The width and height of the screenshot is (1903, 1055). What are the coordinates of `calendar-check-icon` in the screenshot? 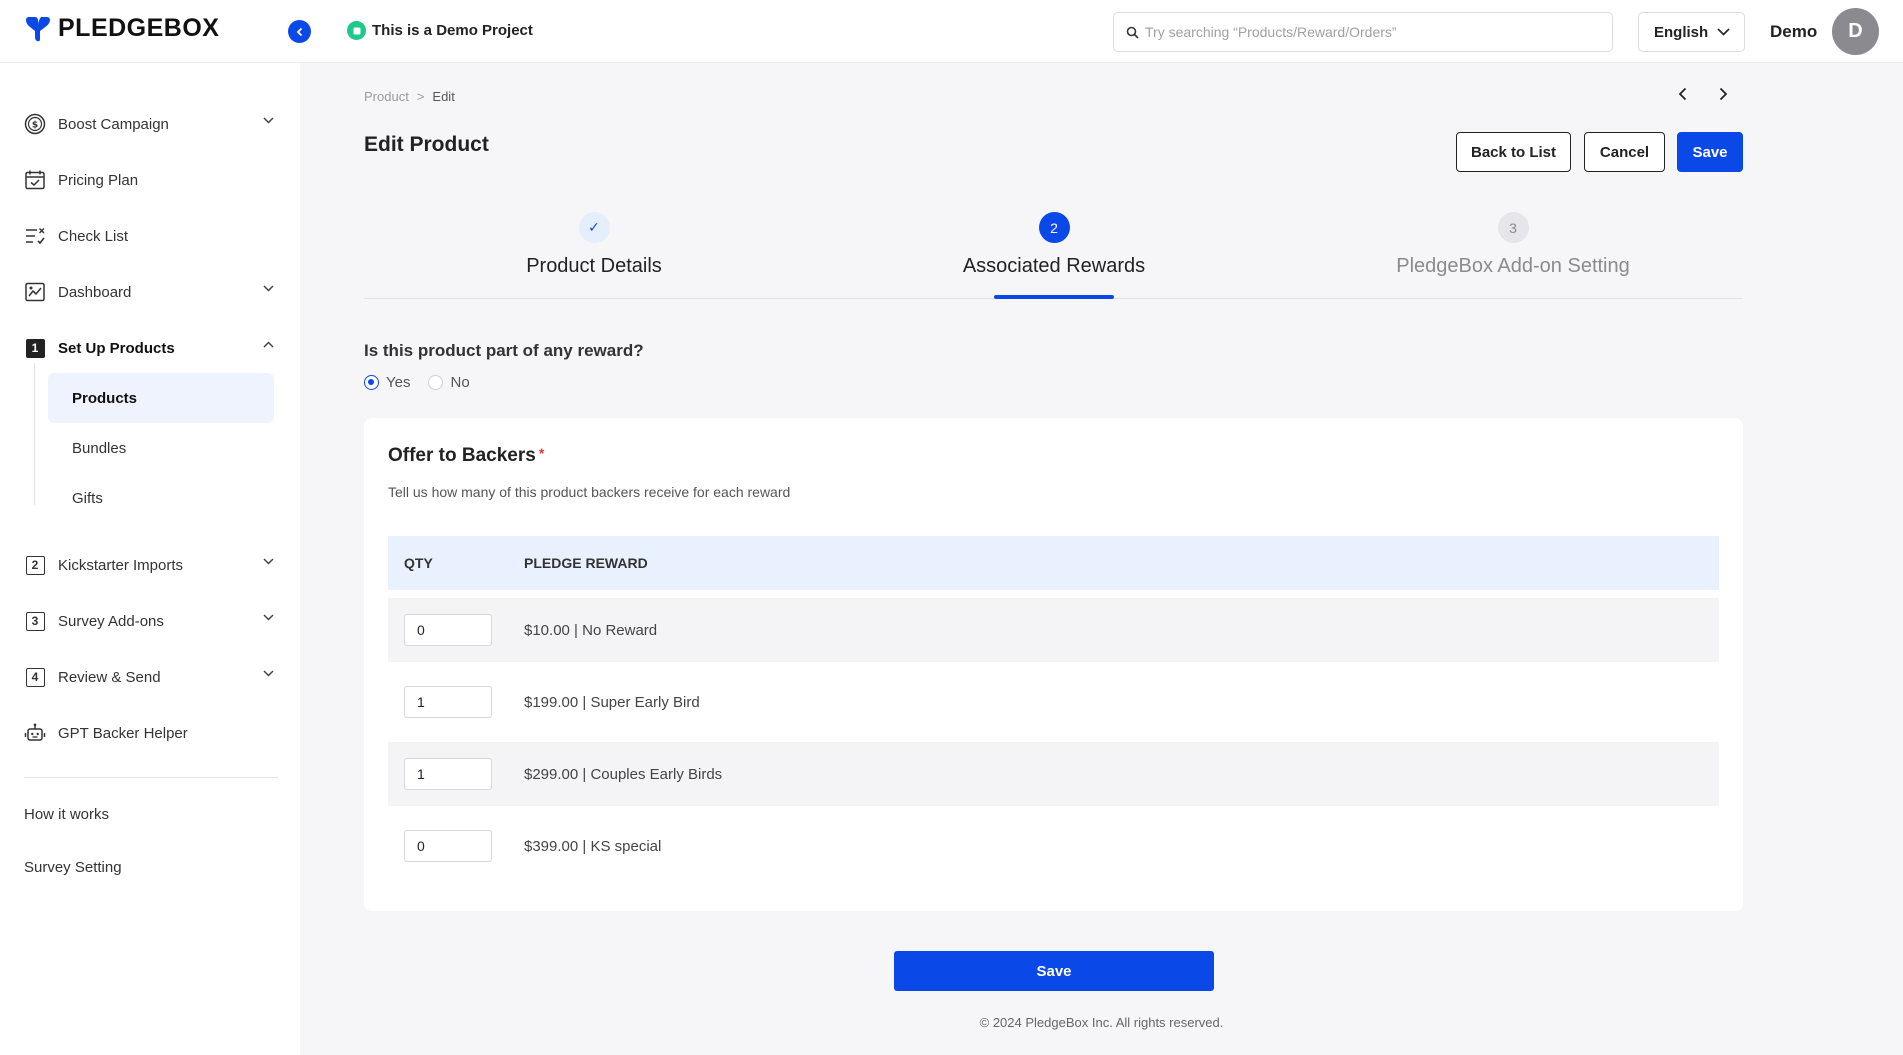 It's located at (35, 180).